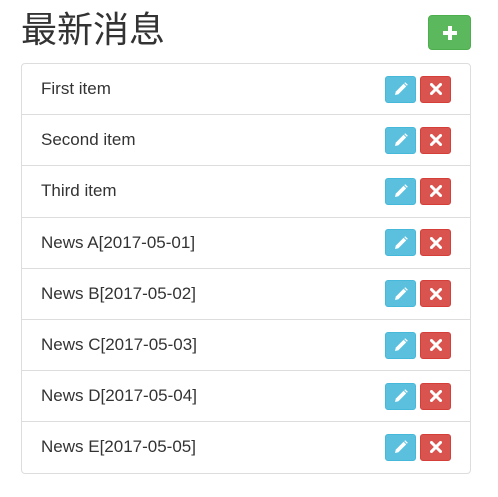  What do you see at coordinates (246, 344) in the screenshot?
I see `list-item: News C[2017-05-03]` at bounding box center [246, 344].